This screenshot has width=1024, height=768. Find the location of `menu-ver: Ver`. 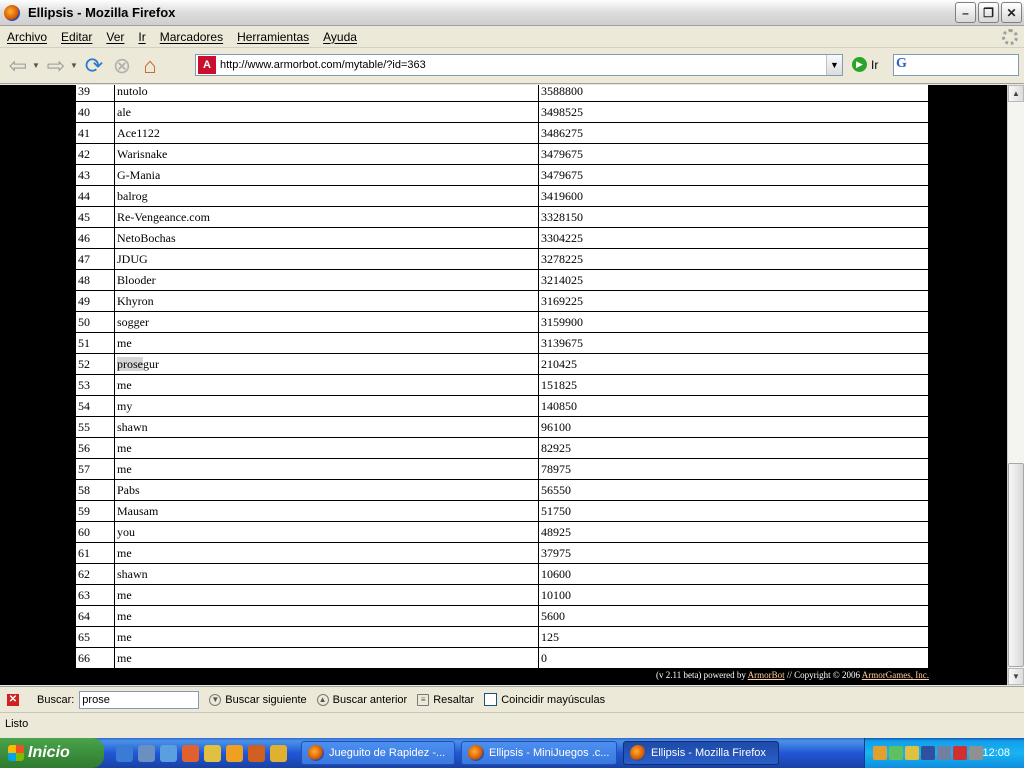

menu-ver: Ver is located at coordinates (115, 37).